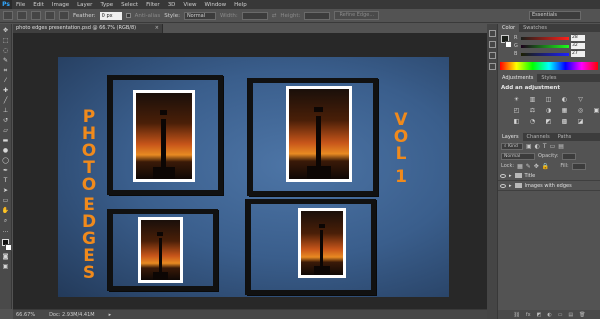 The image size is (600, 319). What do you see at coordinates (516, 111) in the screenshot?
I see `hue-saturation-icon: ◰` at bounding box center [516, 111].